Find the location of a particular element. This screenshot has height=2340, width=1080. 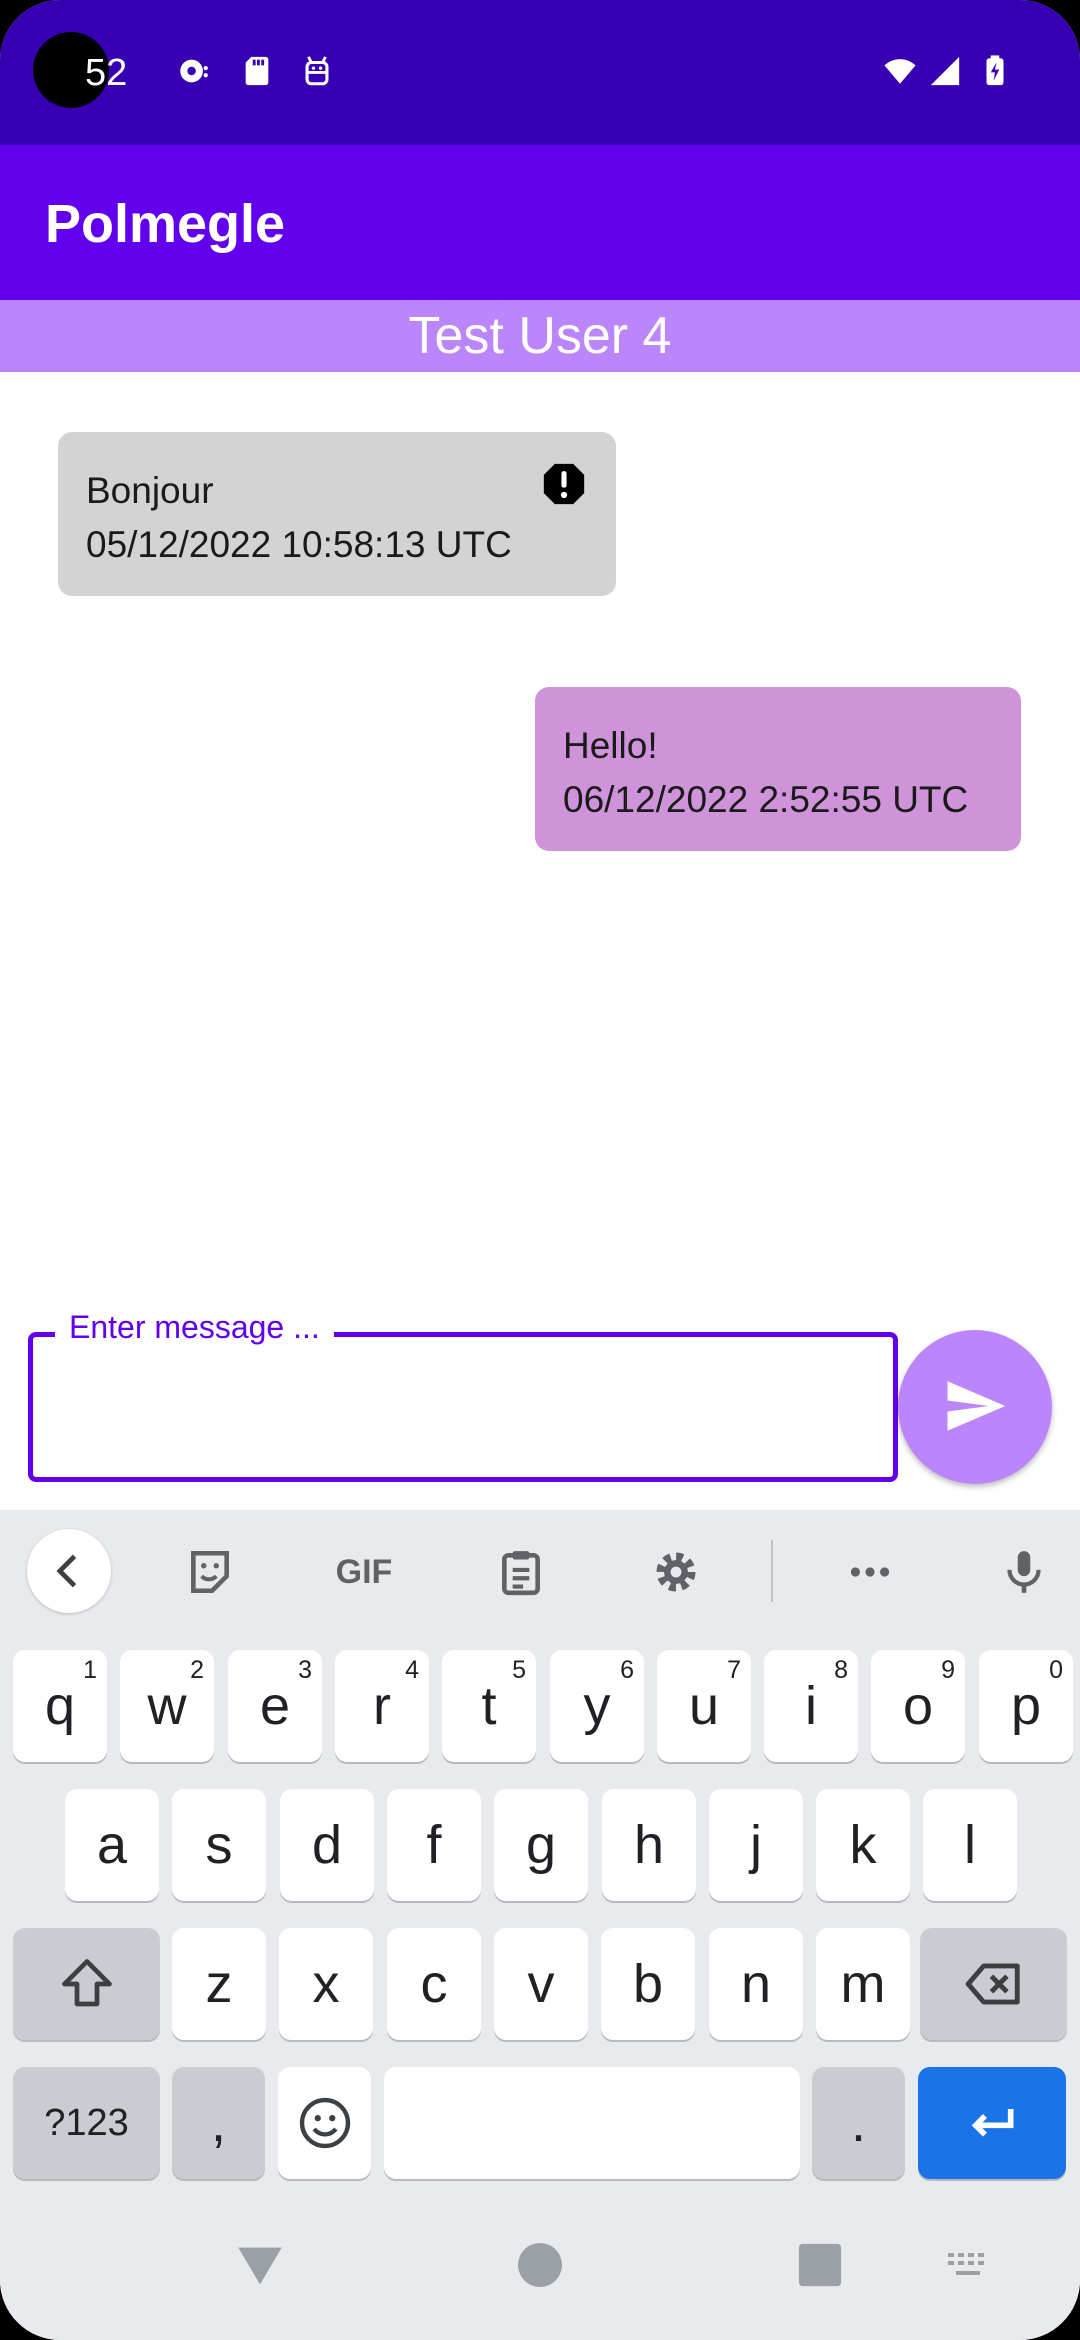

send-button is located at coordinates (975, 1407).